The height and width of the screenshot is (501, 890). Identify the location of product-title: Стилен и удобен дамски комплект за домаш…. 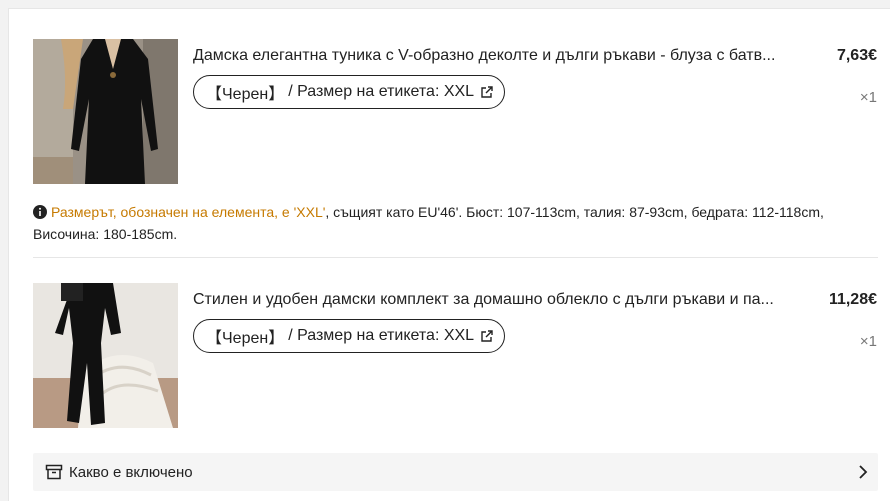
(513, 300).